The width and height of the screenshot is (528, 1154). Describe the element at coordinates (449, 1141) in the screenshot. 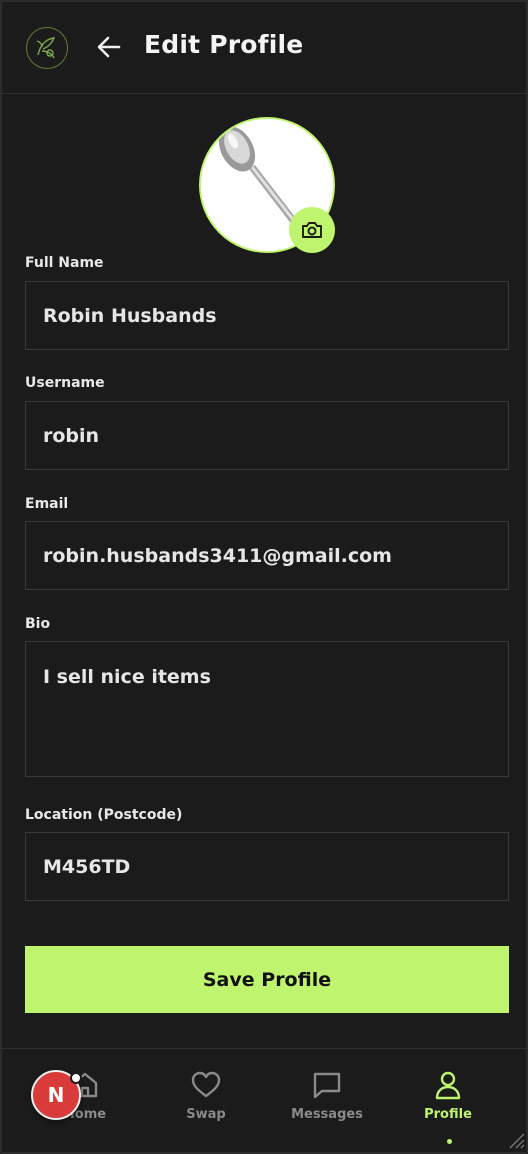

I see `active-indicator` at that location.